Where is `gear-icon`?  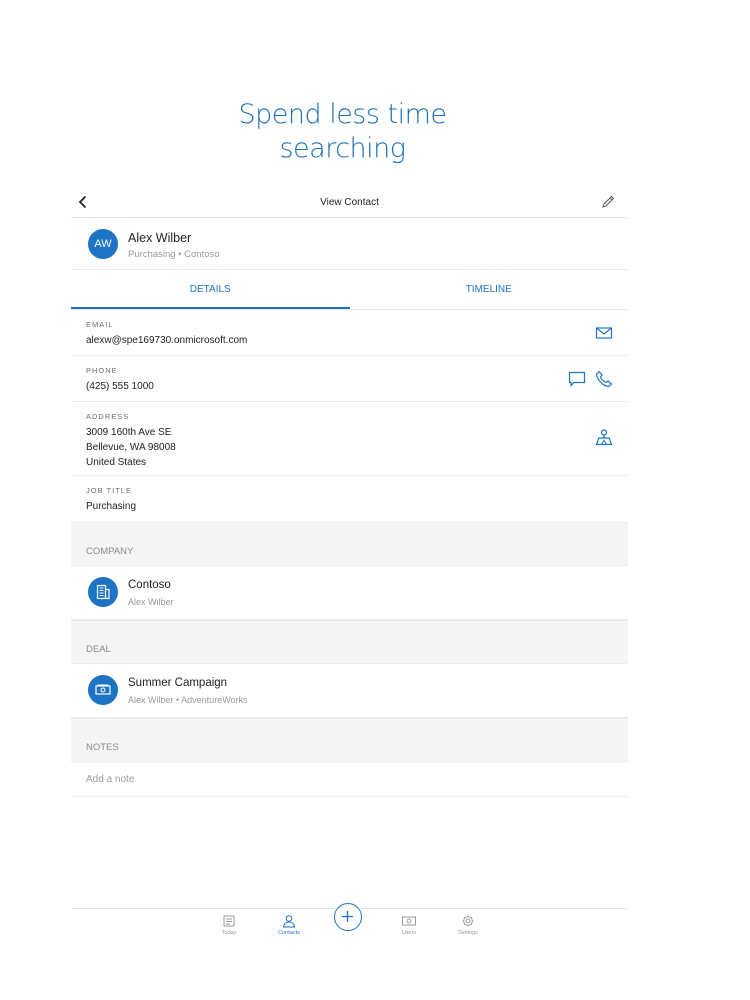 gear-icon is located at coordinates (468, 921).